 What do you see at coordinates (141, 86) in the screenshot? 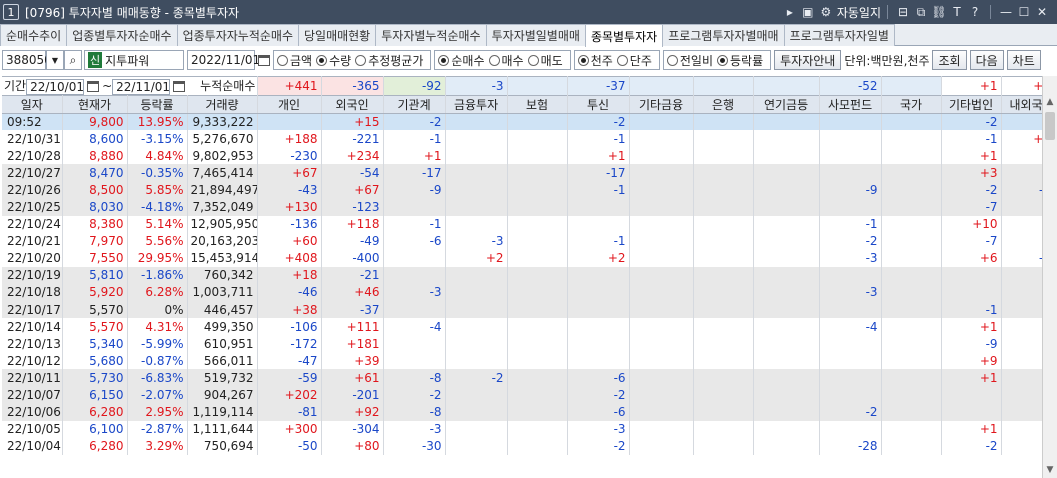
I see `period-to-input: 22/11/01` at bounding box center [141, 86].